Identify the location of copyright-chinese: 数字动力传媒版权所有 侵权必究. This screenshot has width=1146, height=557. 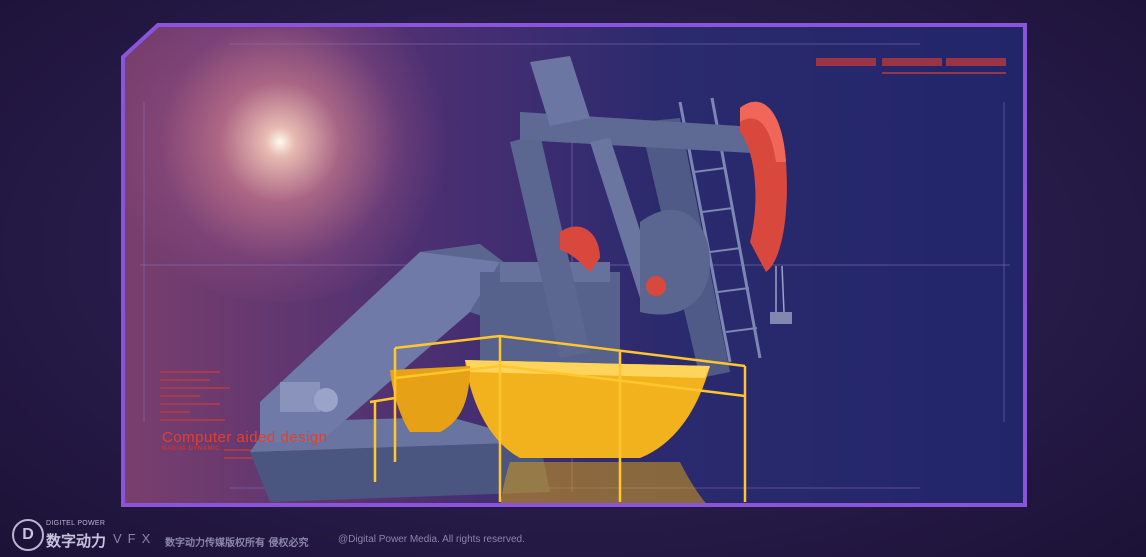
(237, 543).